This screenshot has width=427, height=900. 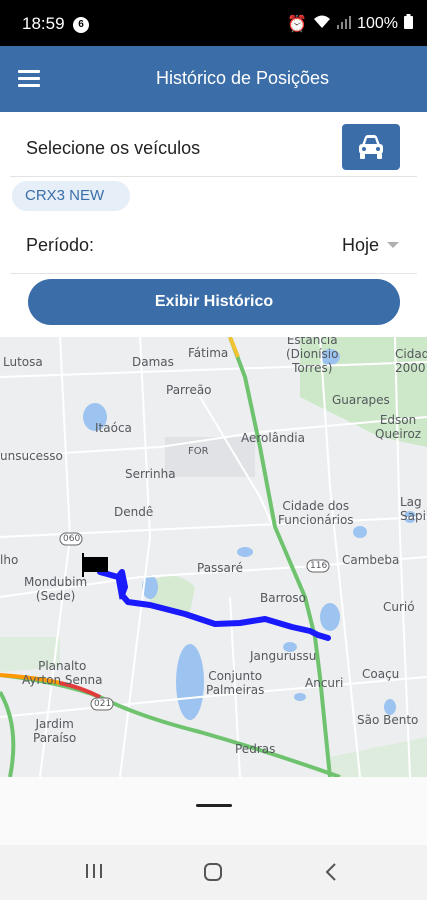 What do you see at coordinates (283, 598) in the screenshot?
I see `map-label: Barroso` at bounding box center [283, 598].